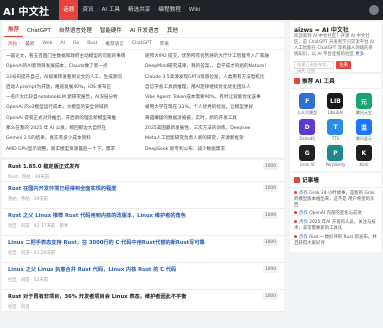  What do you see at coordinates (363, 153) in the screenshot?
I see `tool-logo-icon: K` at bounding box center [363, 153].